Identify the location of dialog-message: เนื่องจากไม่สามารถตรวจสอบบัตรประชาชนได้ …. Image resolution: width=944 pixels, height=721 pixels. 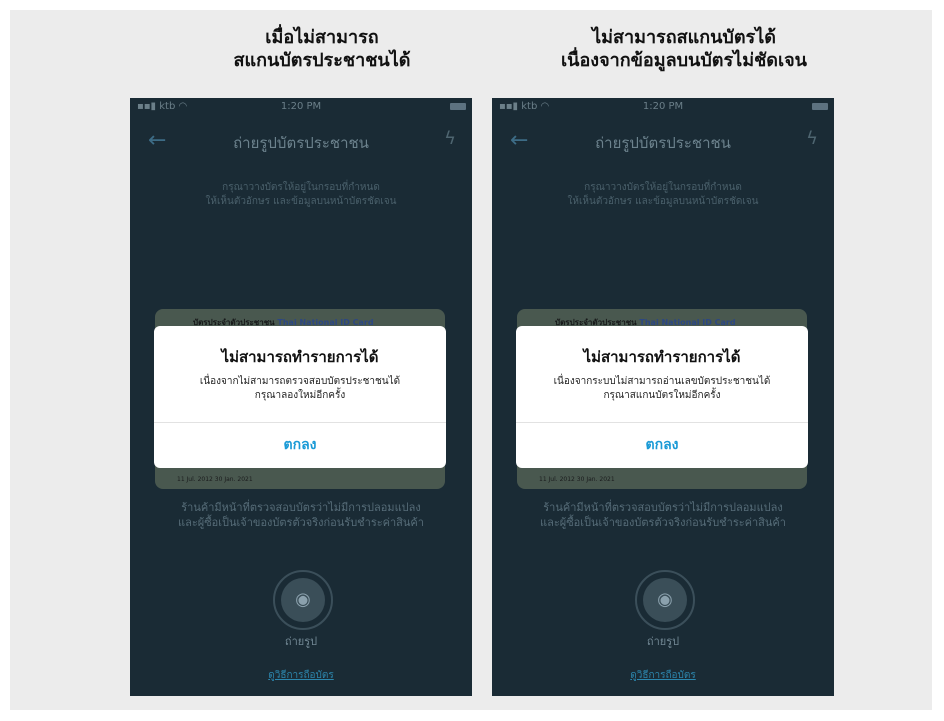
(300, 388).